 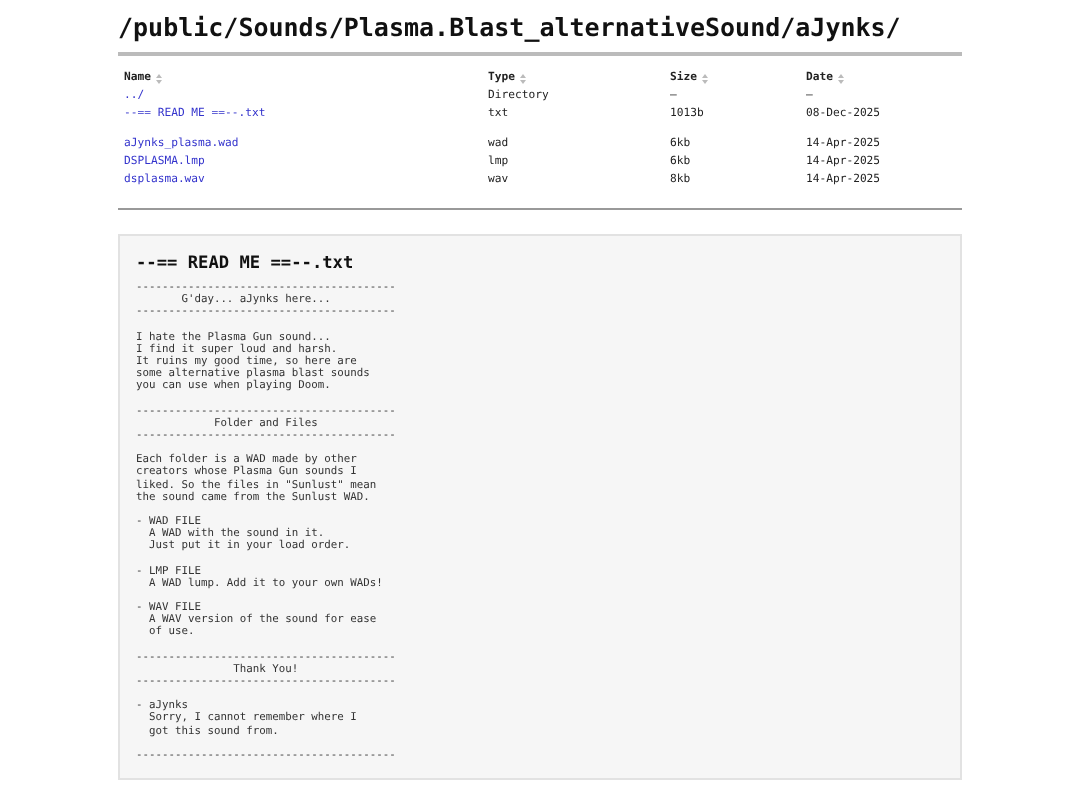 What do you see at coordinates (246, 264) in the screenshot?
I see `readme-title: --== READ ME ==--.txt` at bounding box center [246, 264].